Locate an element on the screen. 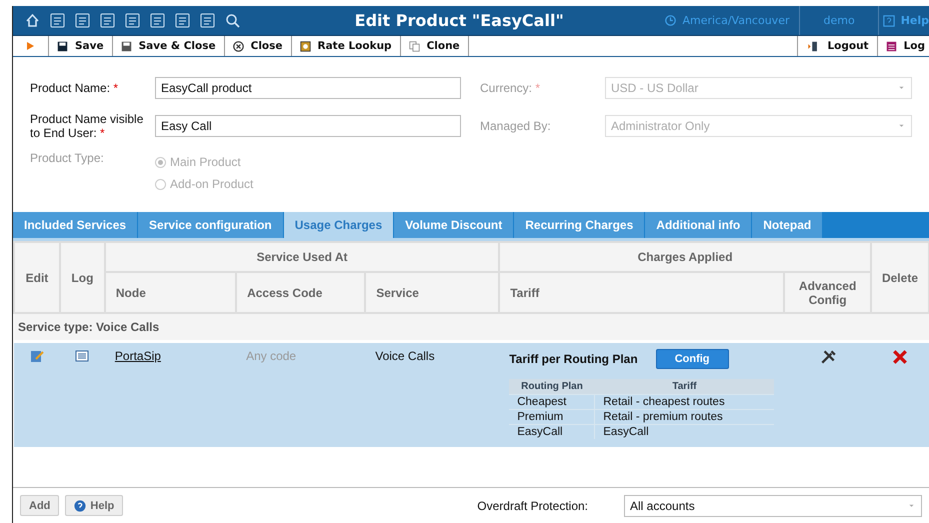 The height and width of the screenshot is (523, 929). add-button: Add is located at coordinates (40, 505).